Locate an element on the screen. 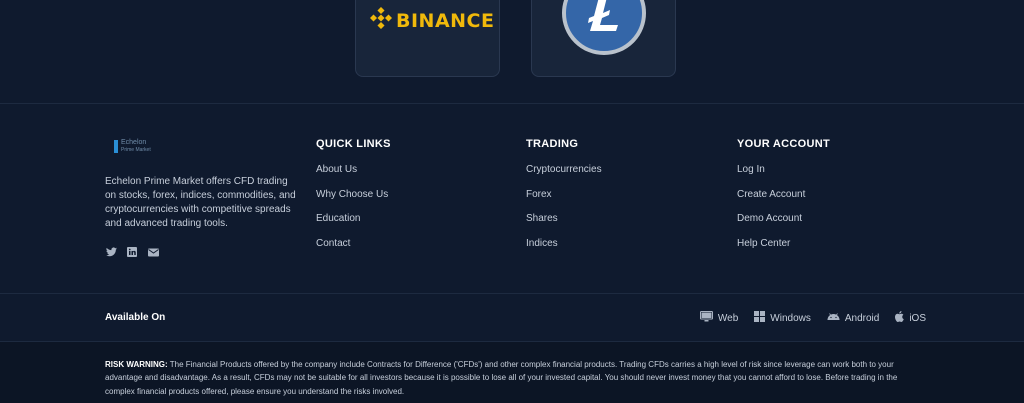  monitor-icon is located at coordinates (706, 318).